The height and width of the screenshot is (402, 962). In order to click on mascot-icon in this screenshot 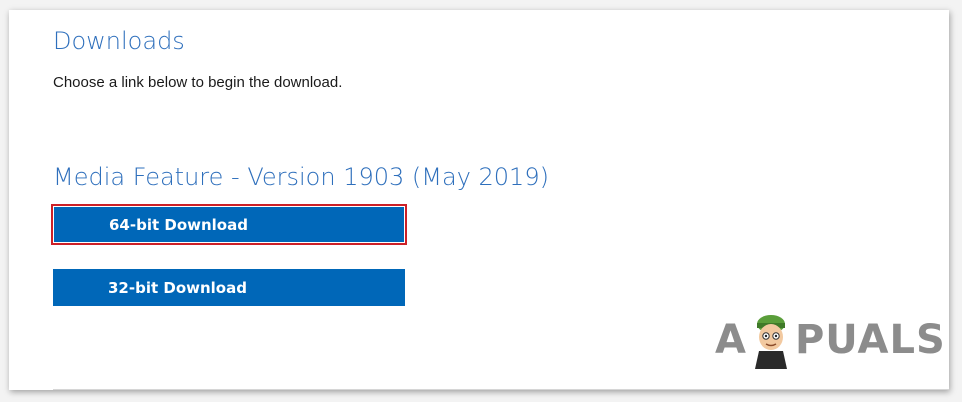, I will do `click(770, 342)`.